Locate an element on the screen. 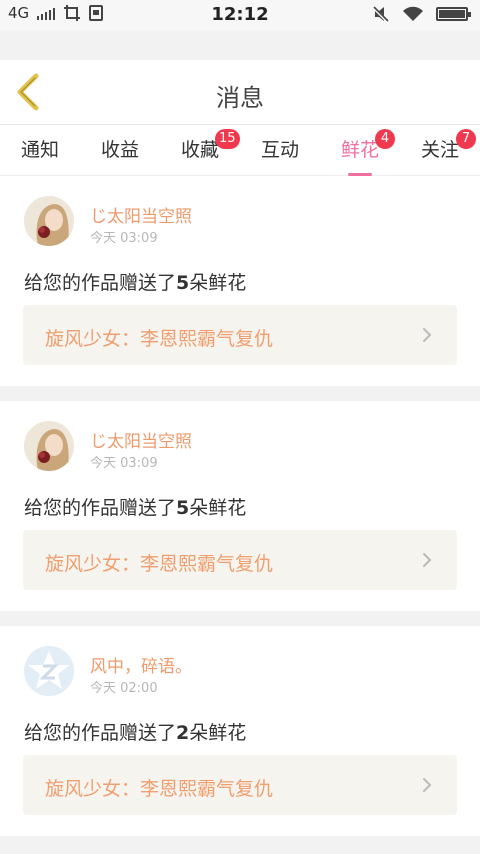 This screenshot has width=480, height=854. message-text: 给您的作品赠送了2朵鲜花 is located at coordinates (135, 731).